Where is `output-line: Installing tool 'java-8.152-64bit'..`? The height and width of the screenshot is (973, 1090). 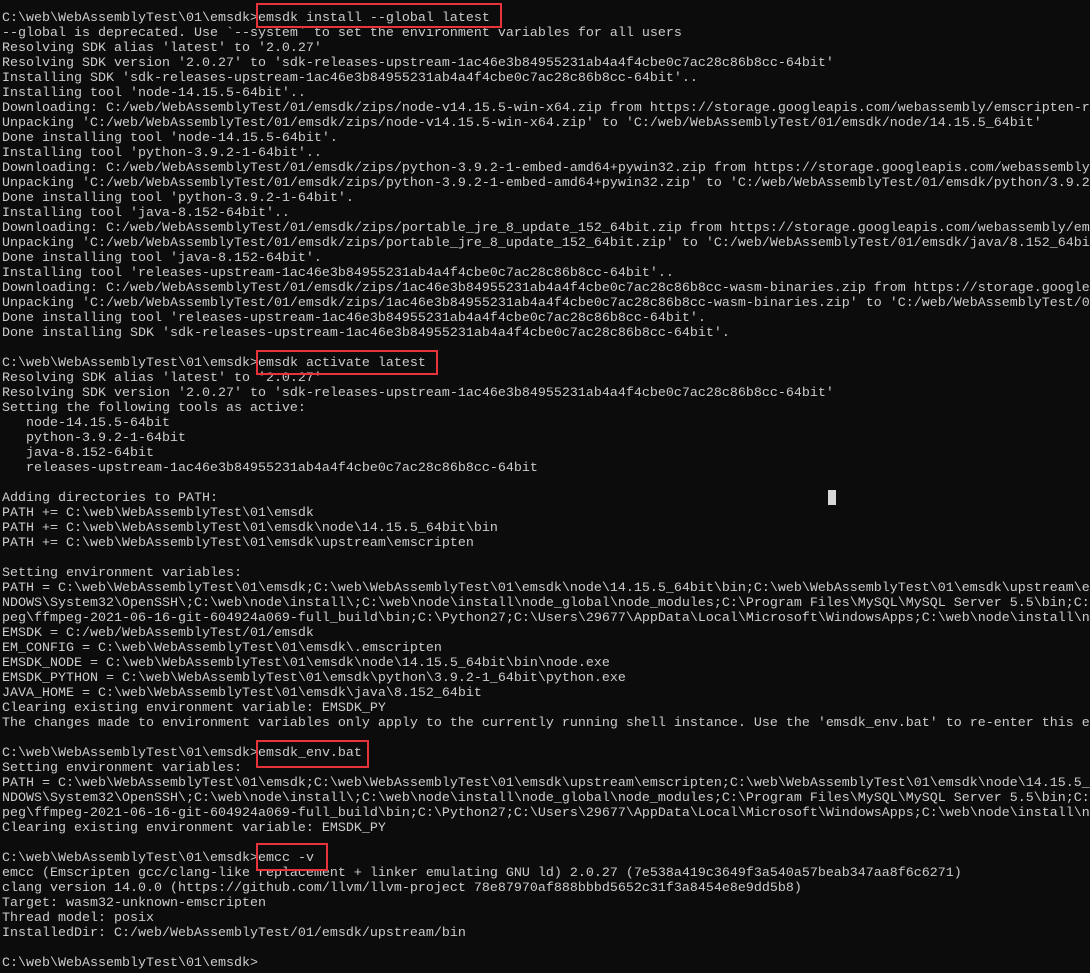
output-line: Installing tool 'java-8.152-64bit'.. is located at coordinates (146, 213).